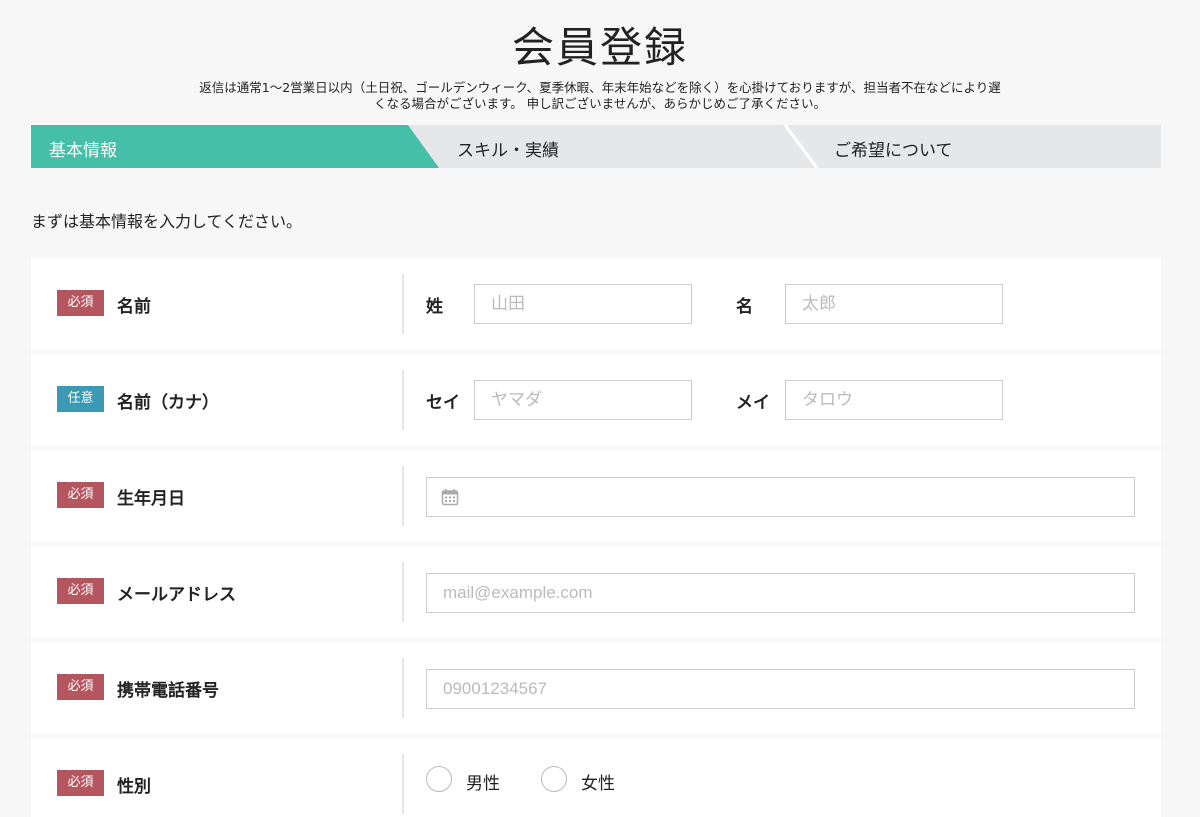 The width and height of the screenshot is (1200, 817). What do you see at coordinates (134, 787) in the screenshot?
I see `gender-label: 性別` at bounding box center [134, 787].